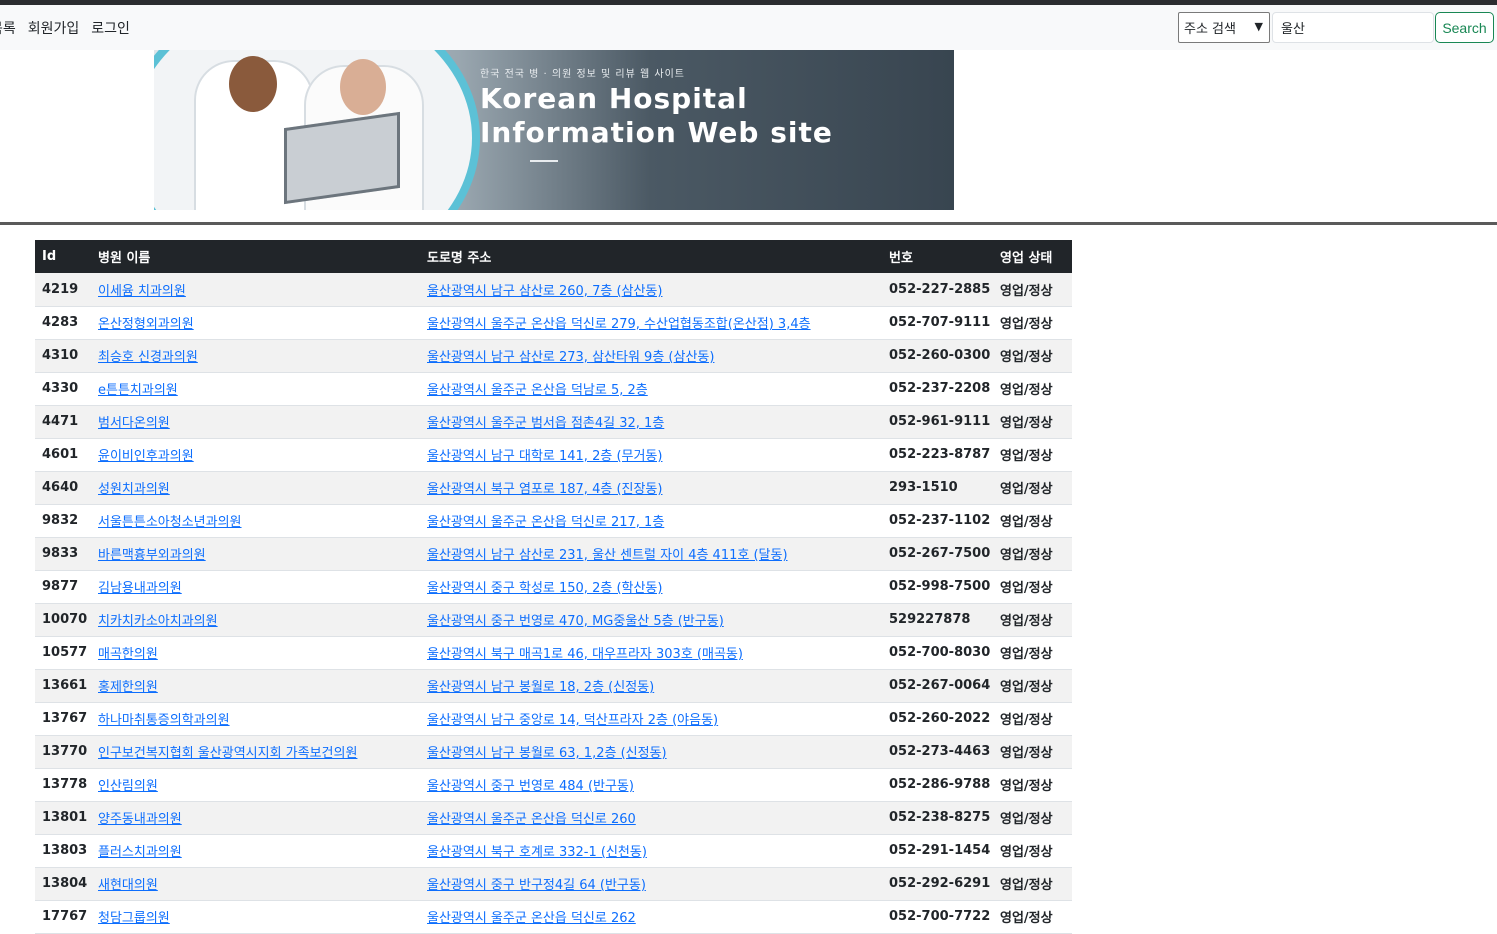 Image resolution: width=1497 pixels, height=934 pixels. I want to click on hospital-address-link: 울산광역시 북구 호계로 332-1 (신천동), so click(537, 852).